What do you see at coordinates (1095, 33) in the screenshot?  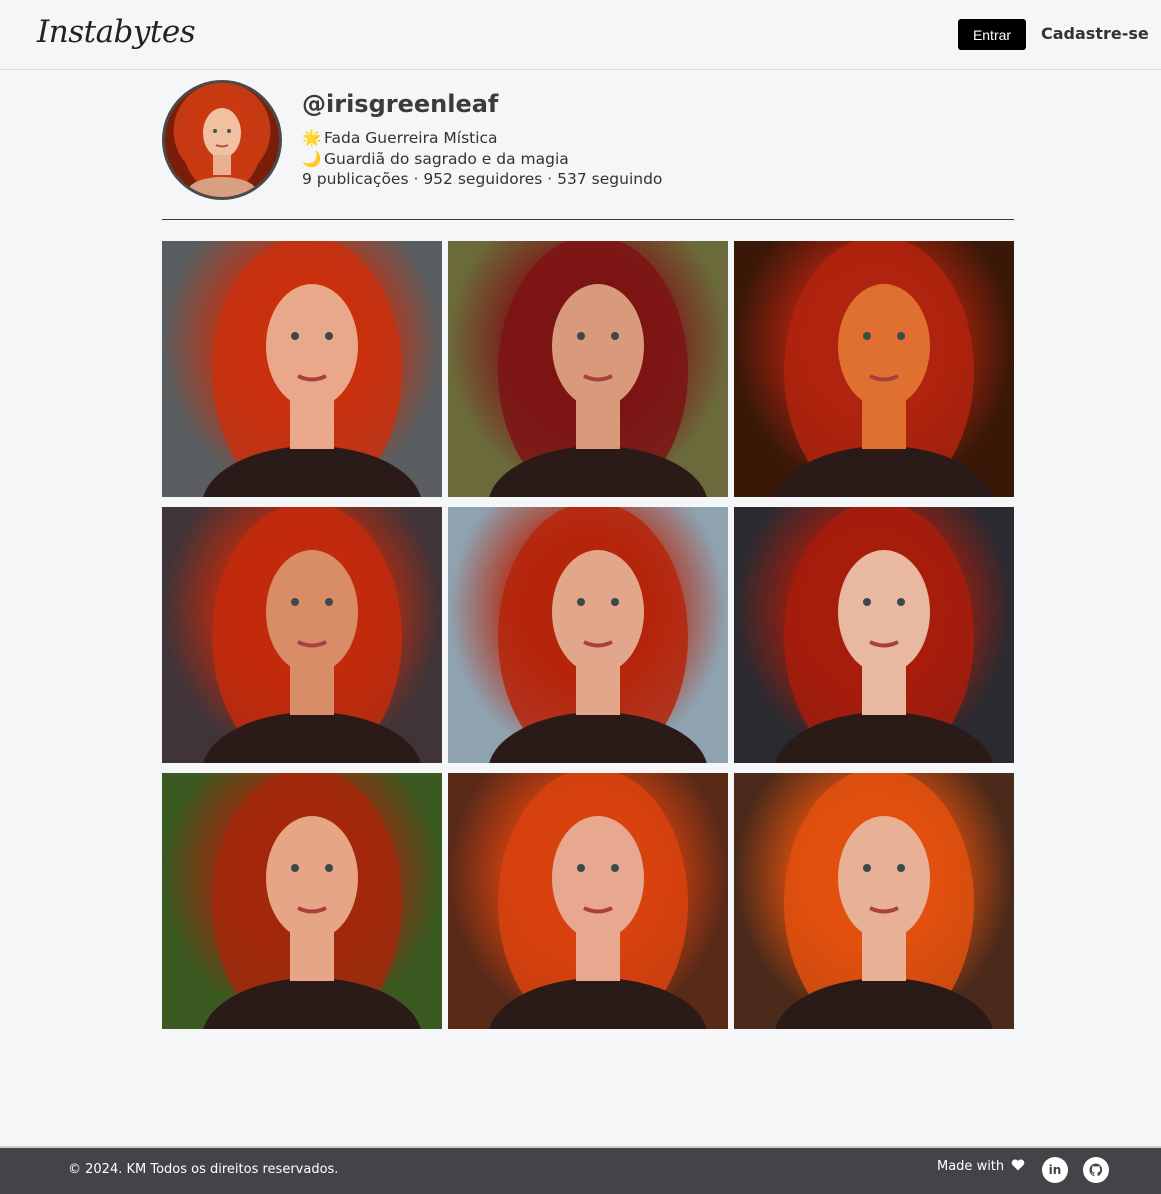 I see `signup-link: Cadastre-se` at bounding box center [1095, 33].